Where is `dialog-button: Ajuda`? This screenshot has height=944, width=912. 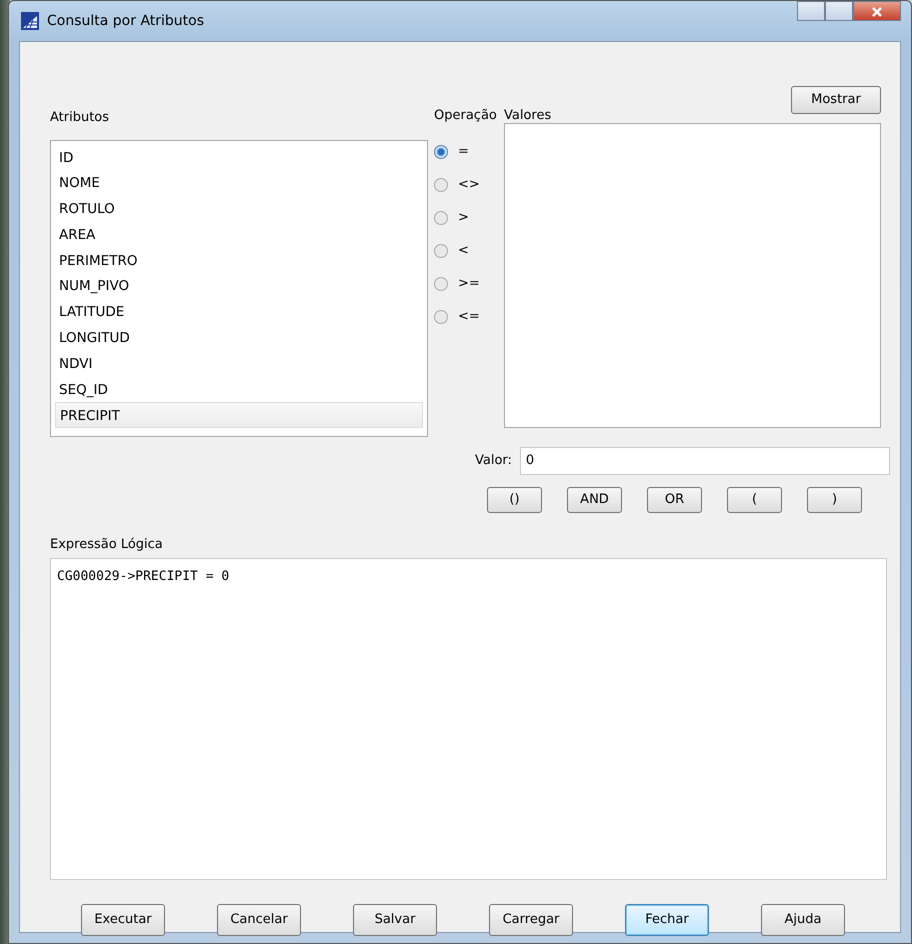
dialog-button: Ajuda is located at coordinates (803, 920).